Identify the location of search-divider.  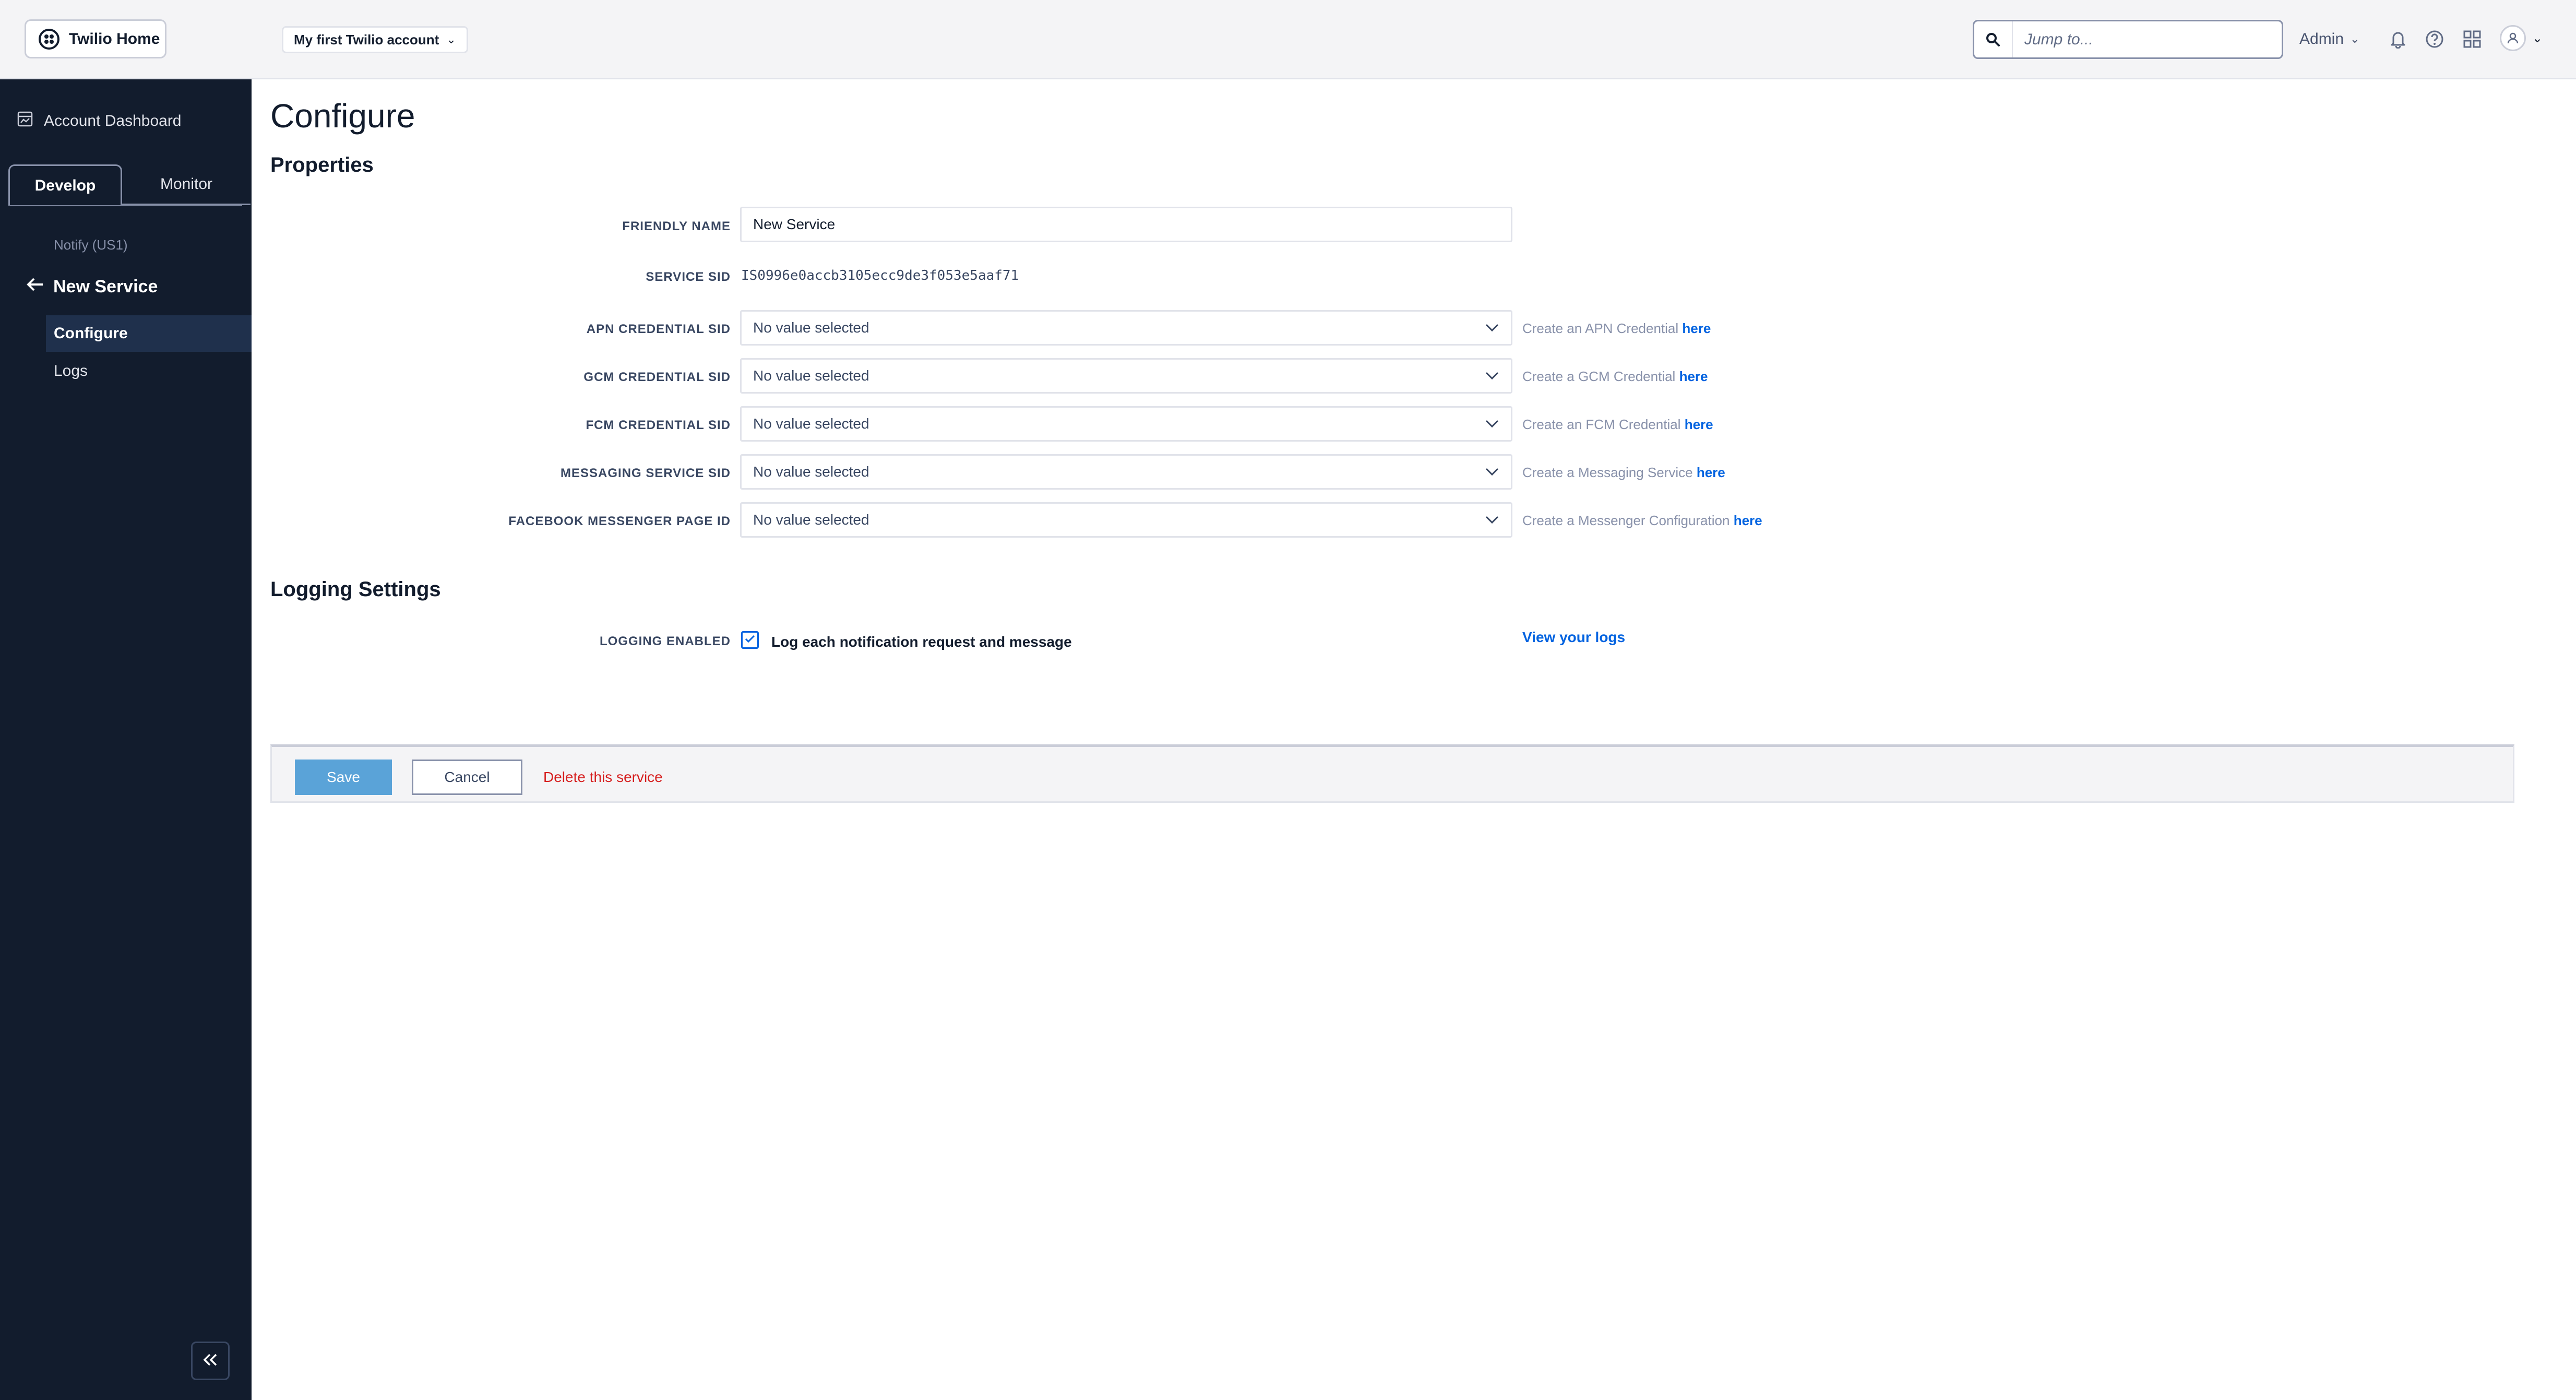
(2012, 39).